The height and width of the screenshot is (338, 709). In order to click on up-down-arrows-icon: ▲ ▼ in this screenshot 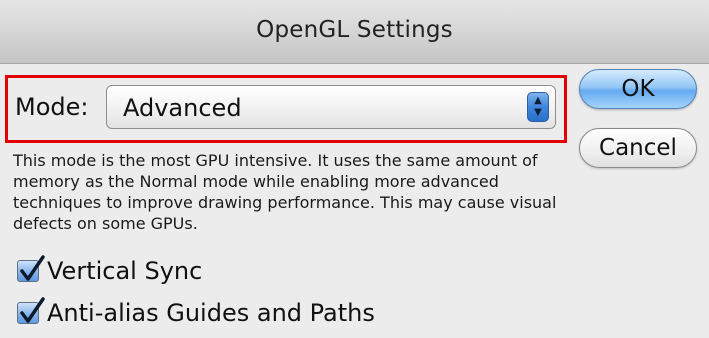, I will do `click(538, 107)`.